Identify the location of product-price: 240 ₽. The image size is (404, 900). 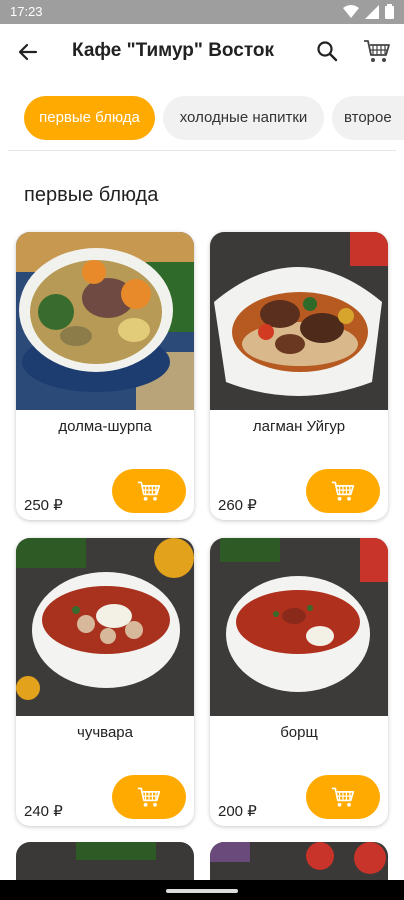
(43, 811).